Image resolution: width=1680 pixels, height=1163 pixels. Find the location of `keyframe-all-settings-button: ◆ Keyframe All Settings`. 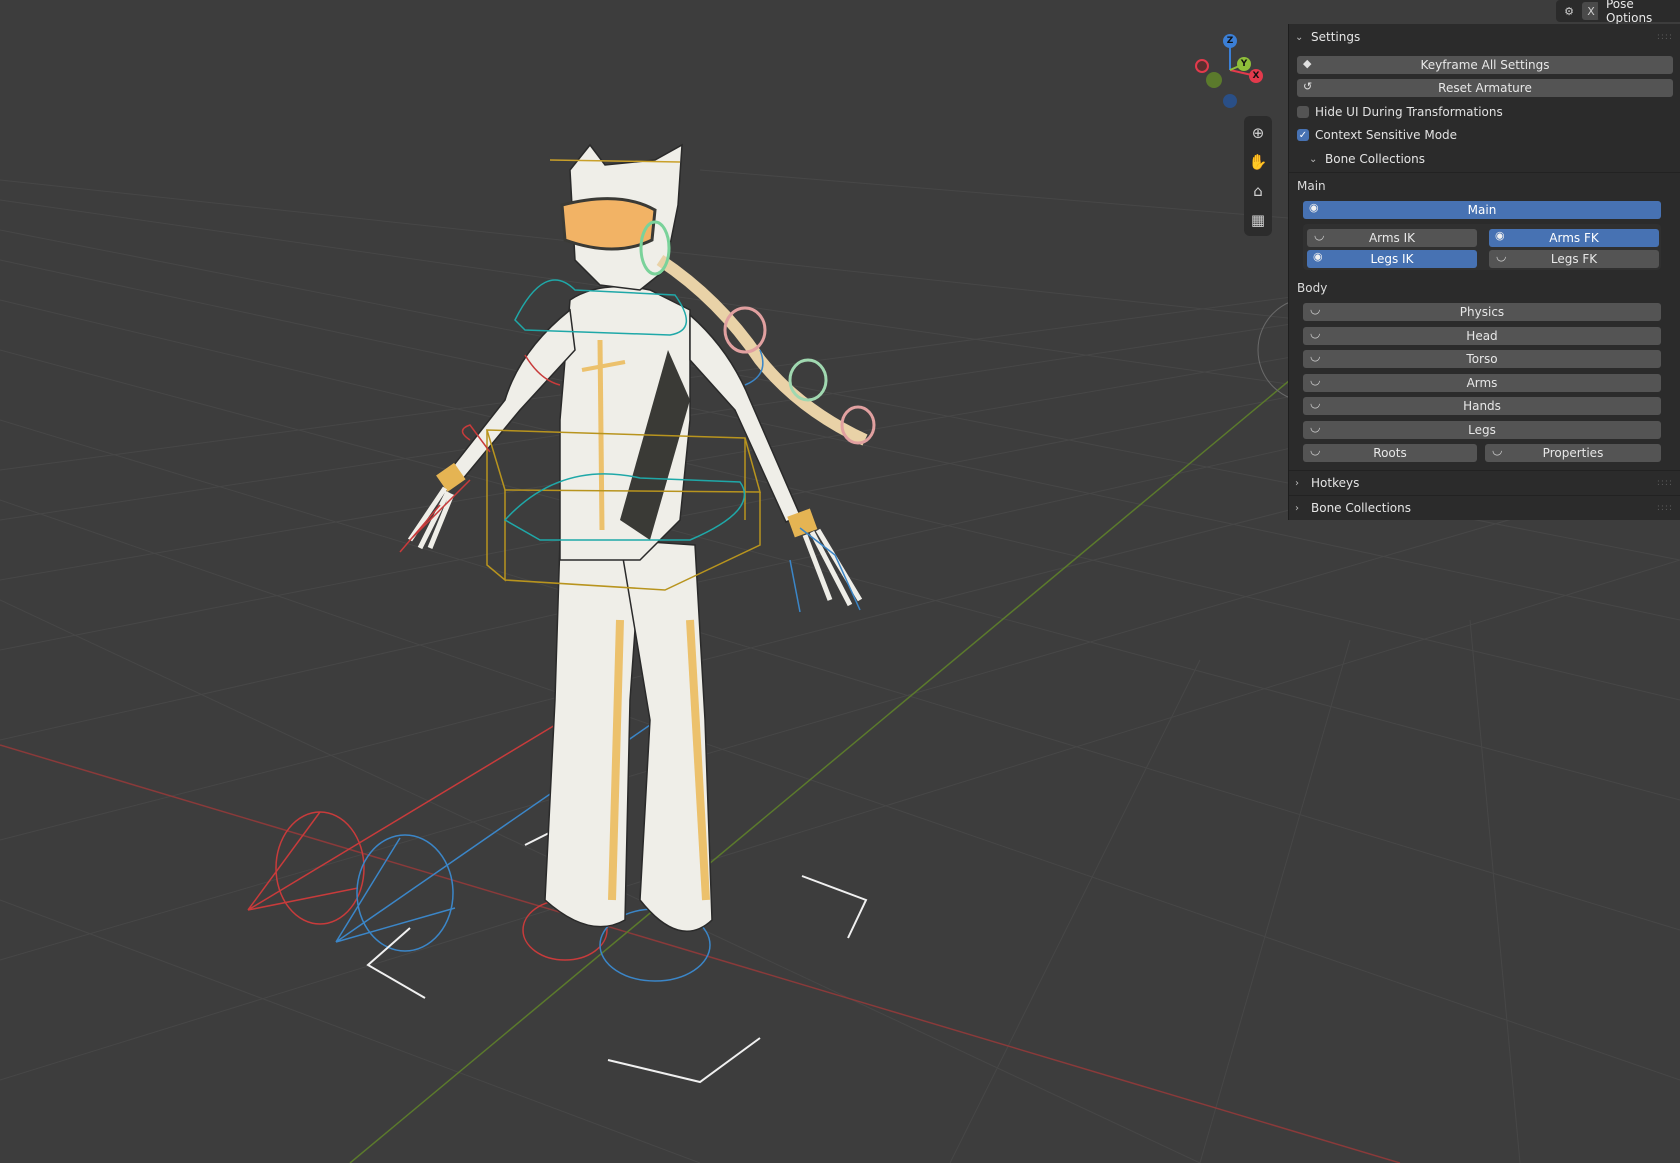

keyframe-all-settings-button: ◆ Keyframe All Settings is located at coordinates (1485, 65).